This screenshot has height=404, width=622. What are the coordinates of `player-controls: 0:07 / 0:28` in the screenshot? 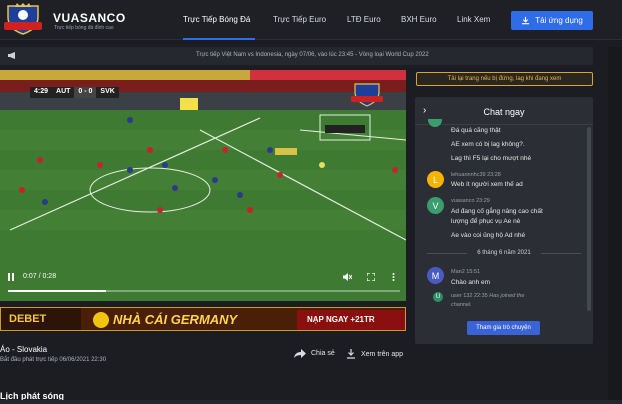 It's located at (203, 284).